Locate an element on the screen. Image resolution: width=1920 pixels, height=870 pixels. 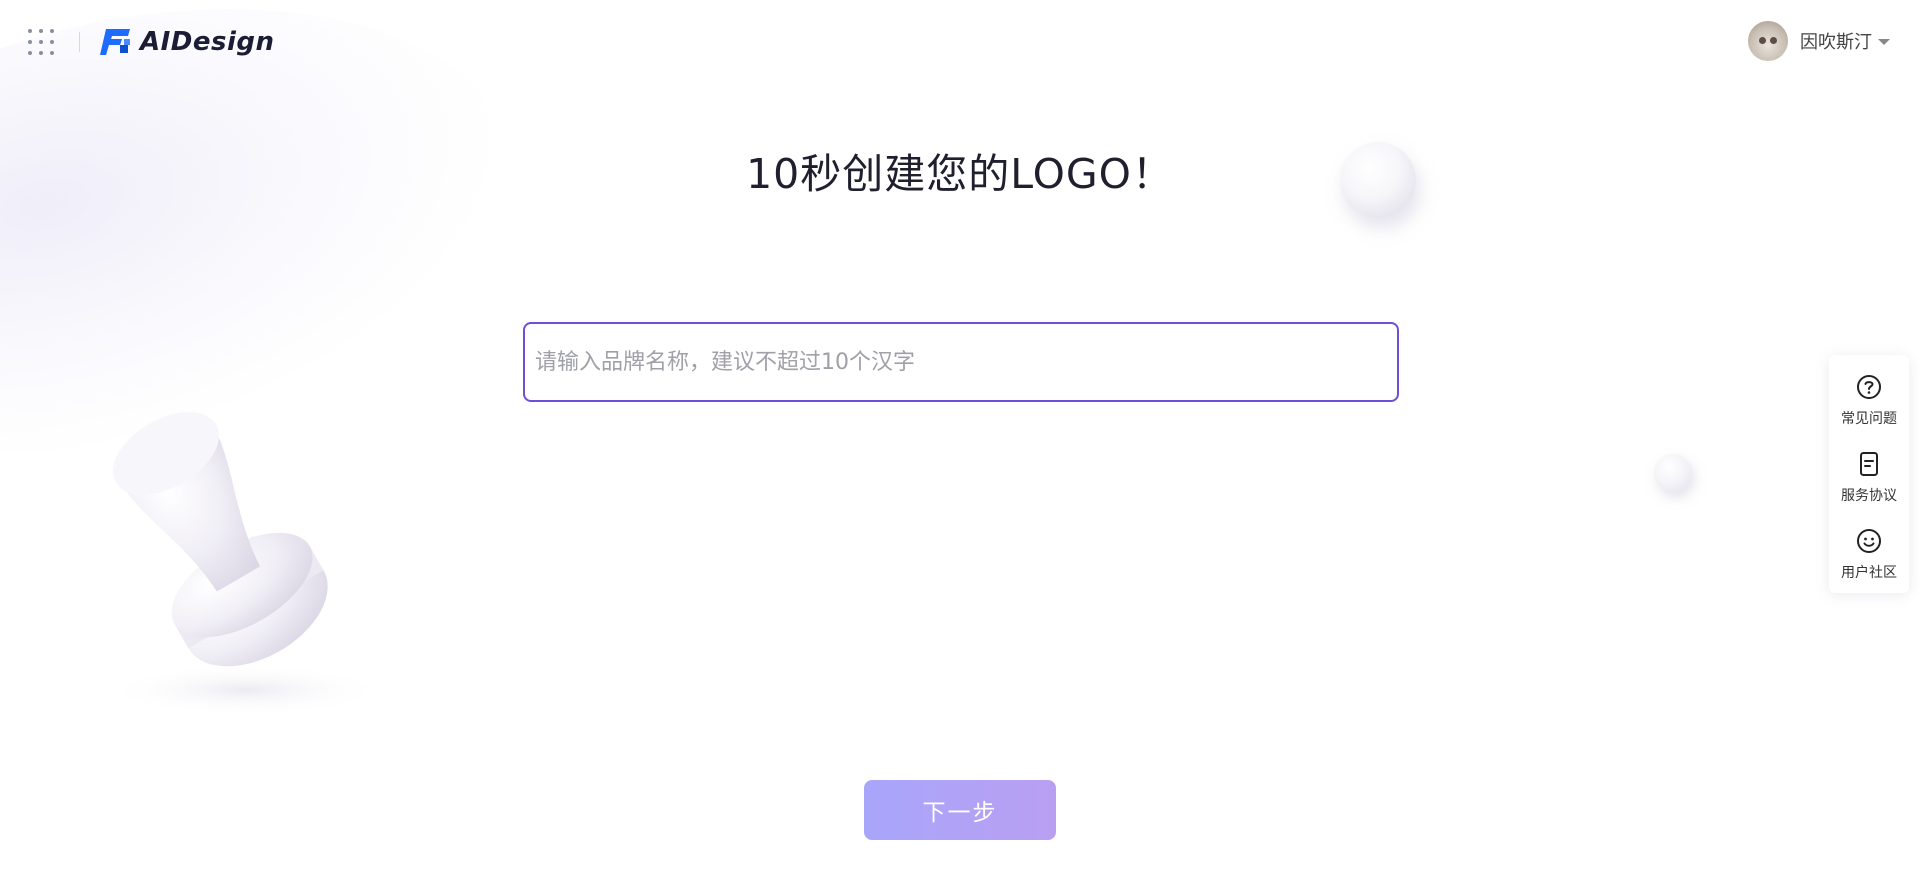
side-item-community: 用户社区 is located at coordinates (1869, 554).